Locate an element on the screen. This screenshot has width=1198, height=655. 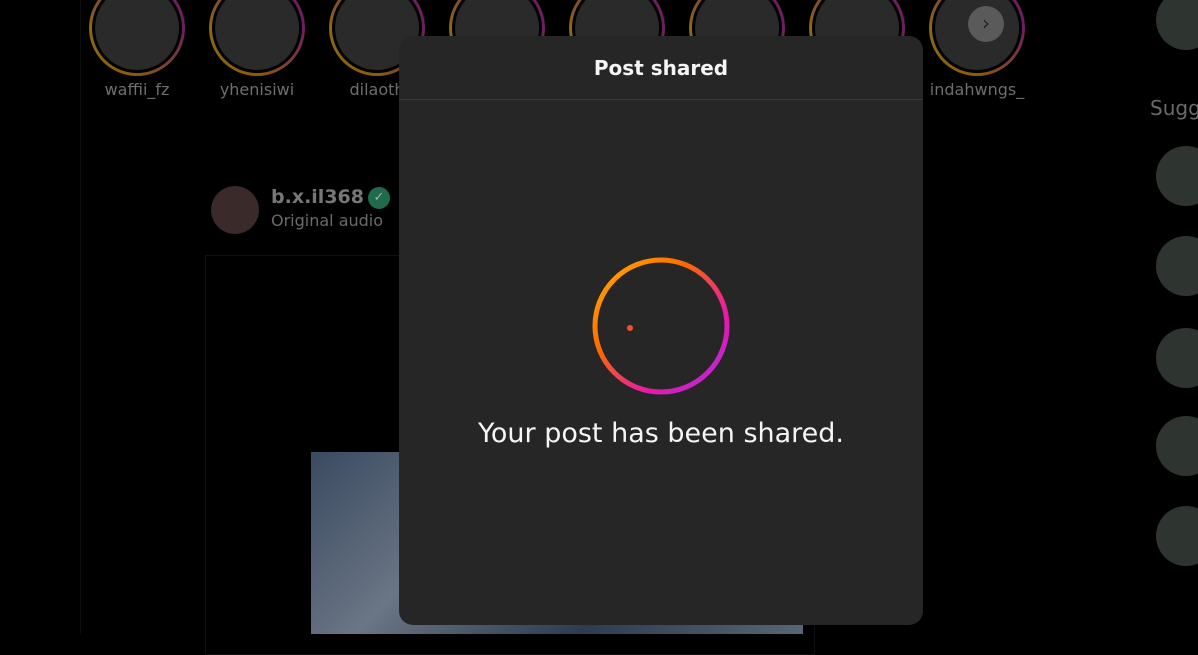
post-username: b.x.il368 is located at coordinates (317, 197).